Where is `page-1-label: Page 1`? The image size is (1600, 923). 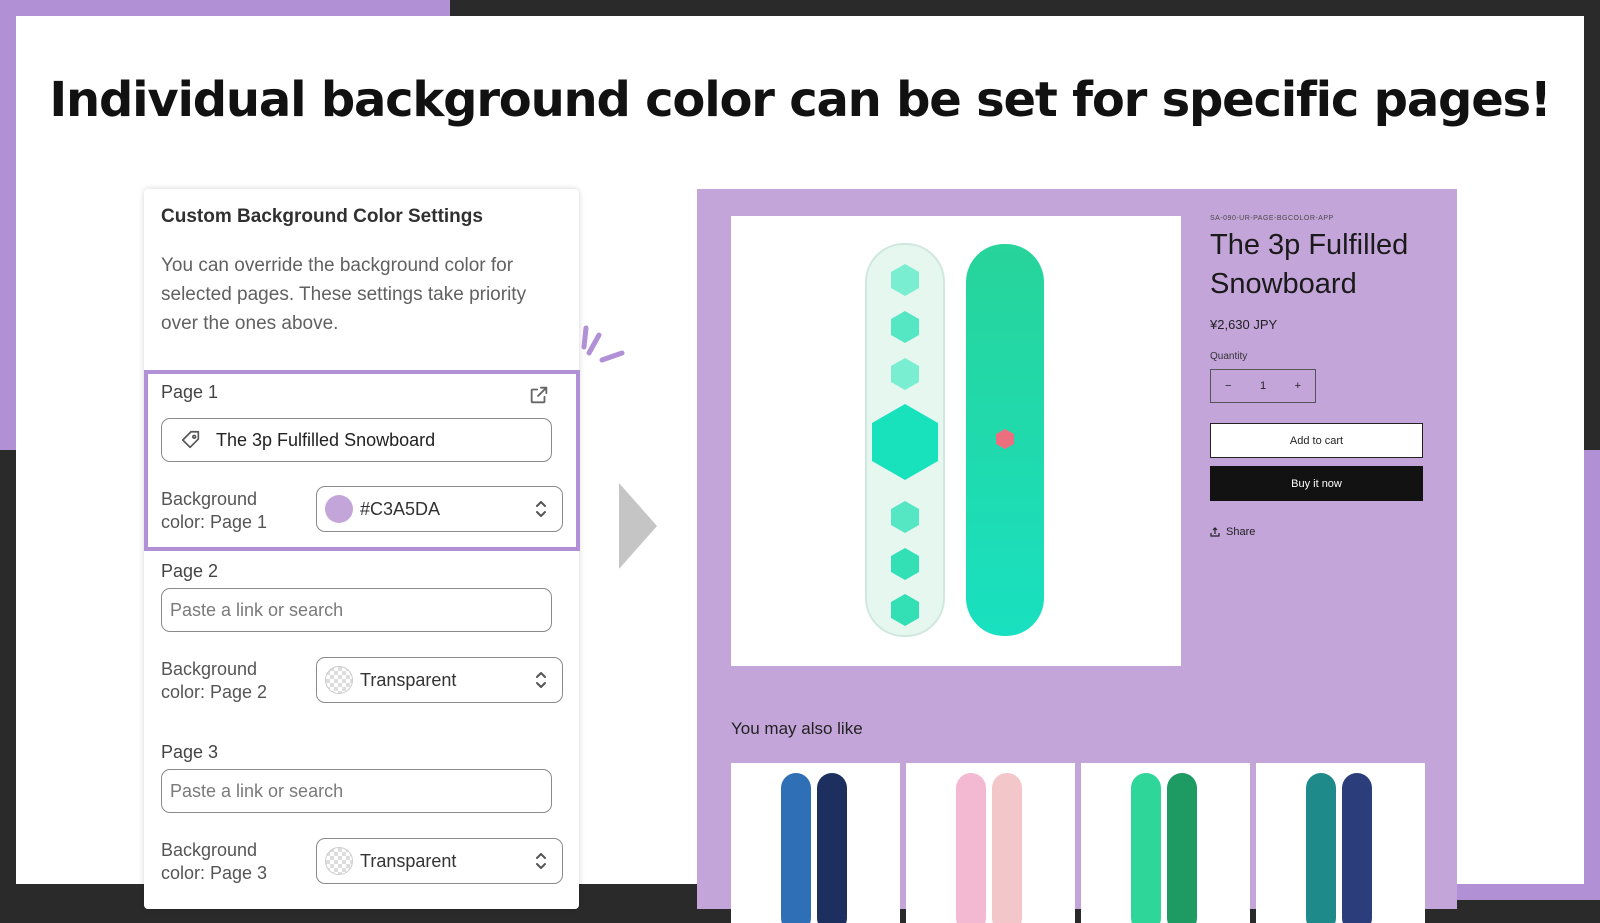 page-1-label: Page 1 is located at coordinates (190, 392).